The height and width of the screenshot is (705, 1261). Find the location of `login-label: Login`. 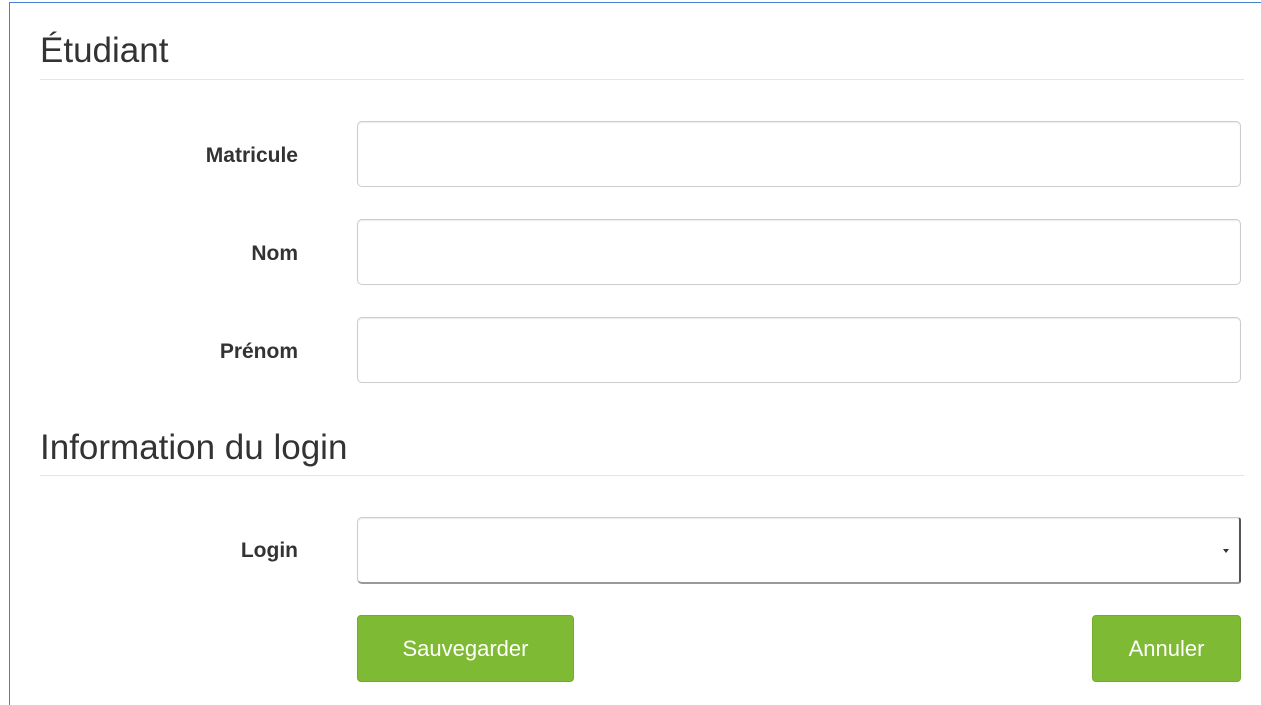

login-label: Login is located at coordinates (269, 550).